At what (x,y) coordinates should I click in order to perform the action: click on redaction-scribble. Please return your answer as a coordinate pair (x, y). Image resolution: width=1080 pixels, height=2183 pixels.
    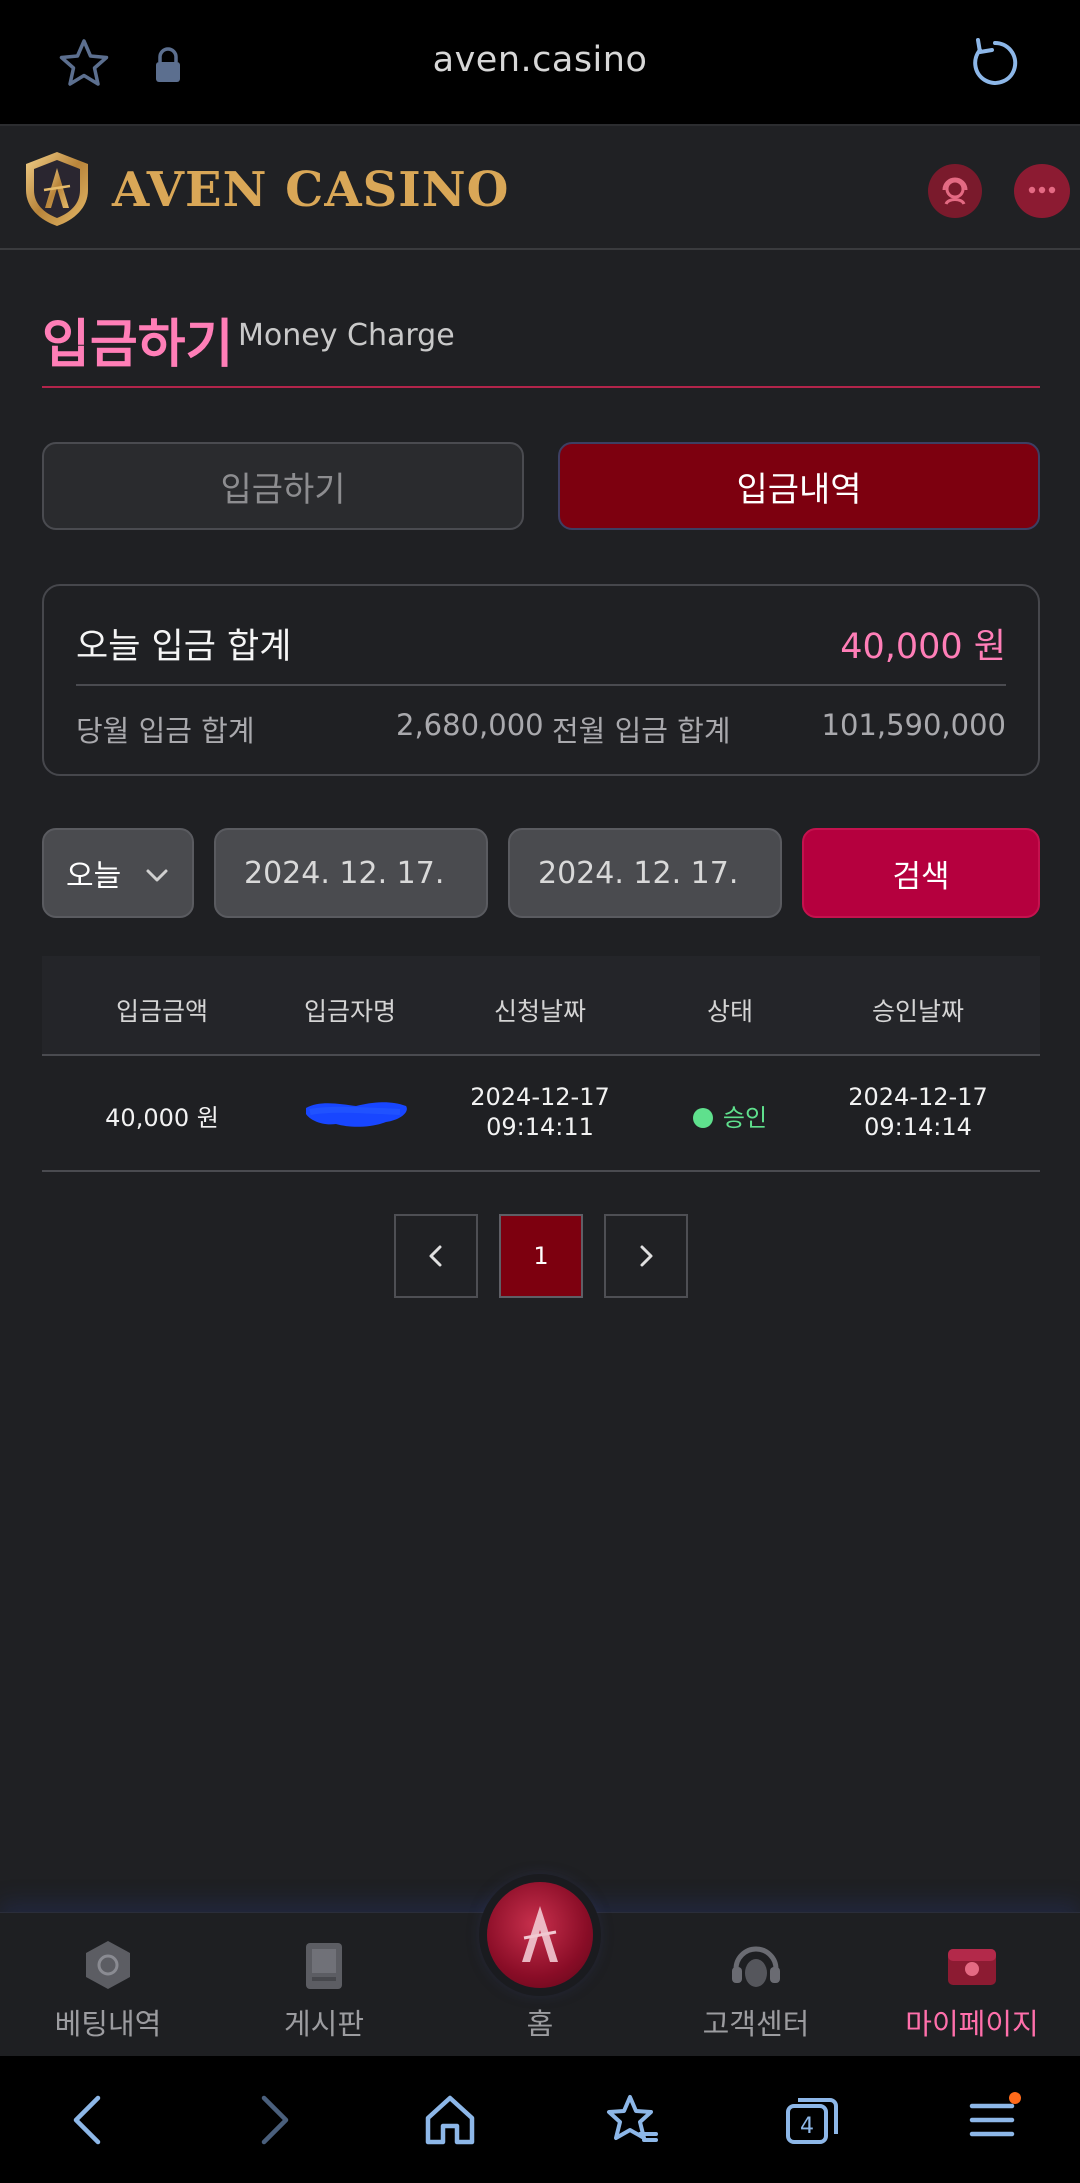
    Looking at the image, I should click on (356, 1114).